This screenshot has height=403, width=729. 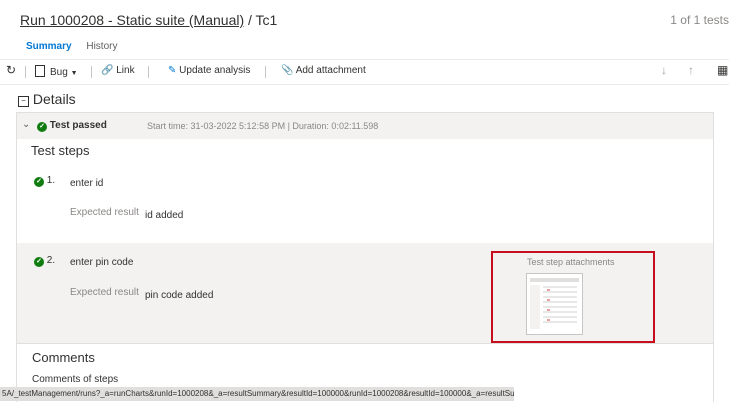 What do you see at coordinates (330, 70) in the screenshot?
I see `add-attachment-label: Add attachment` at bounding box center [330, 70].